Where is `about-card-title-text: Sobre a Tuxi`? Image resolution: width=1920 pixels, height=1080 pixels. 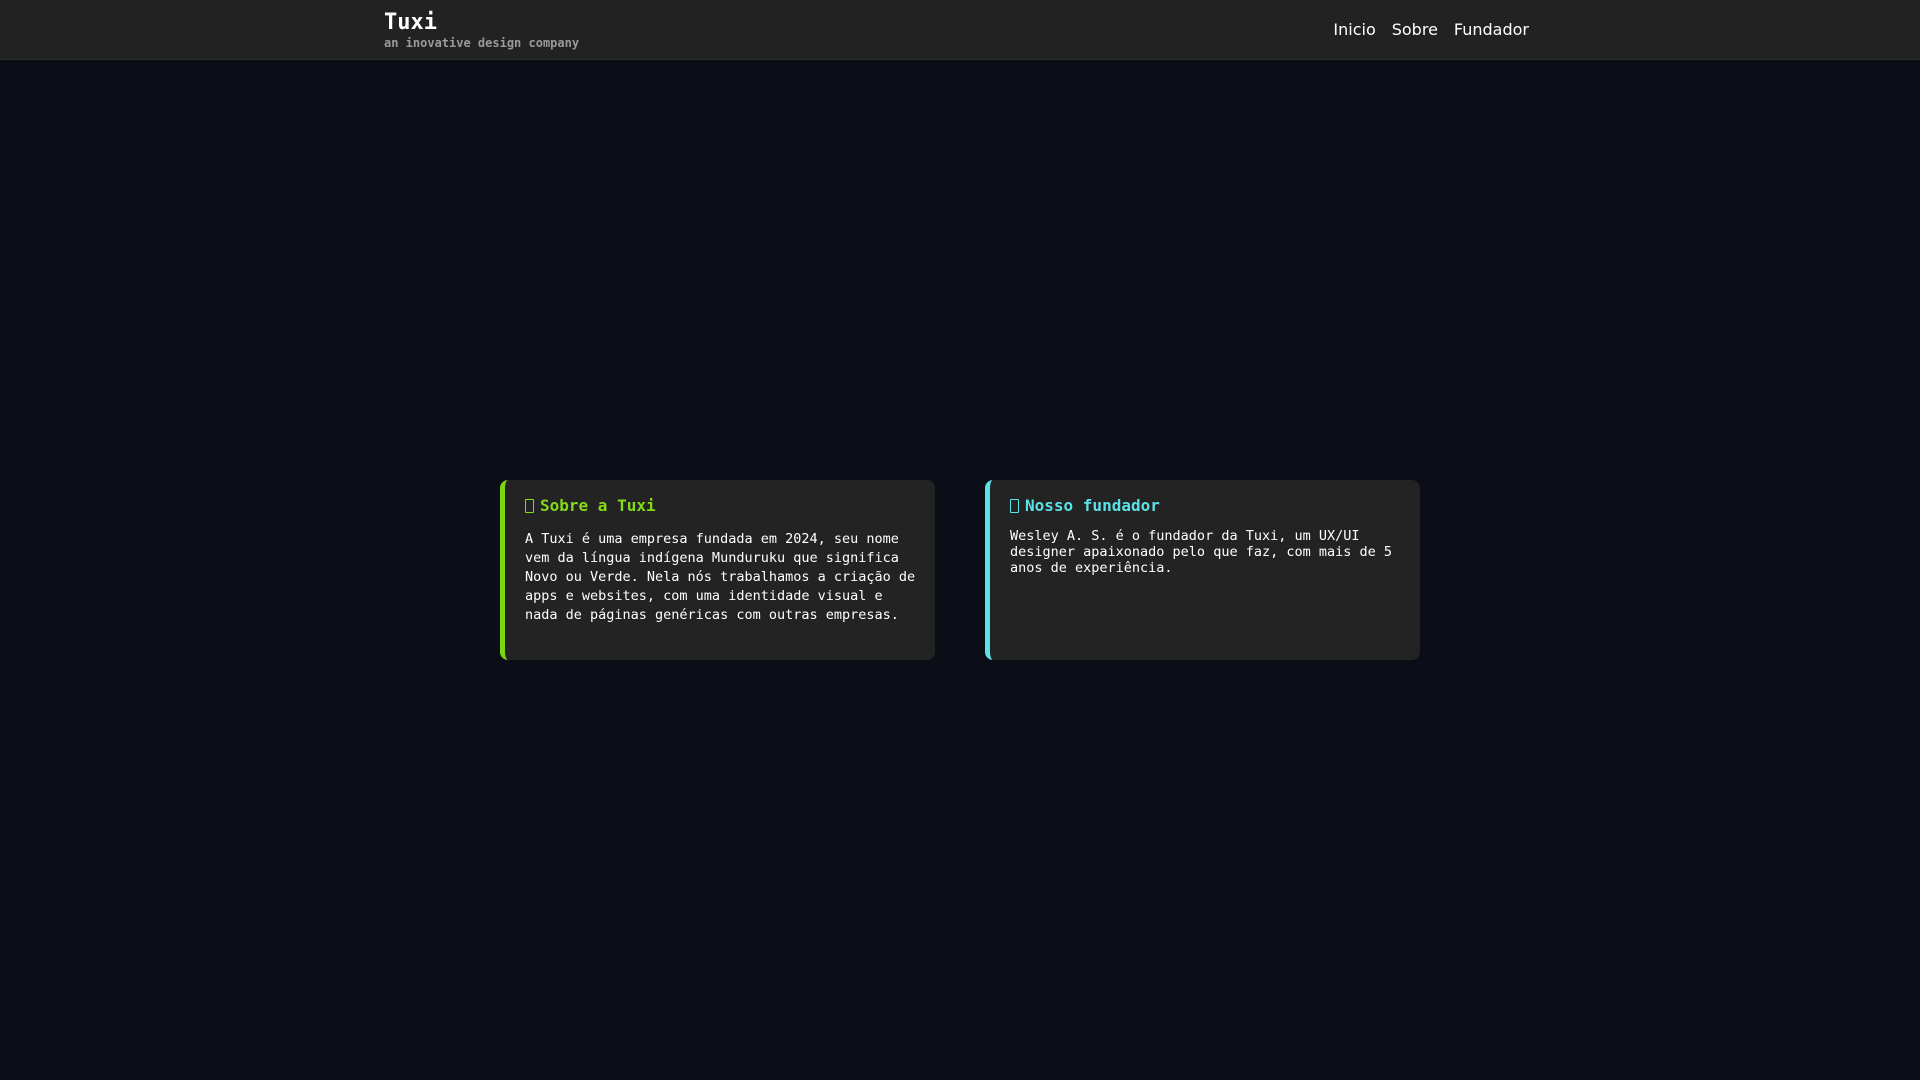 about-card-title-text: Sobre a Tuxi is located at coordinates (598, 505).